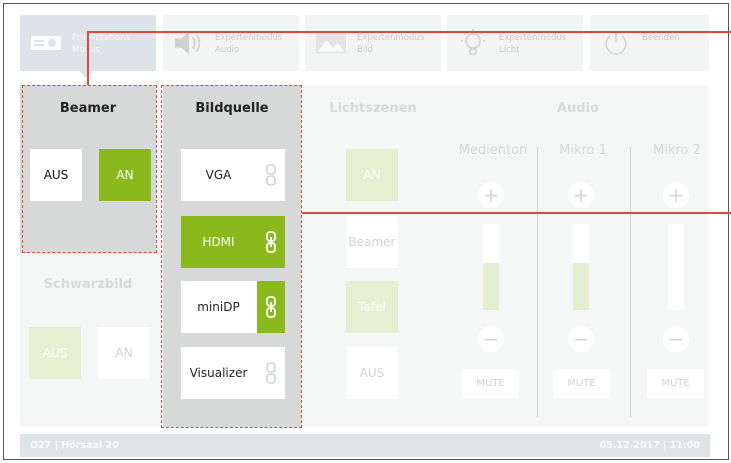 This screenshot has width=731, height=463. Describe the element at coordinates (372, 373) in the screenshot. I see `light-off-button: AUS` at that location.